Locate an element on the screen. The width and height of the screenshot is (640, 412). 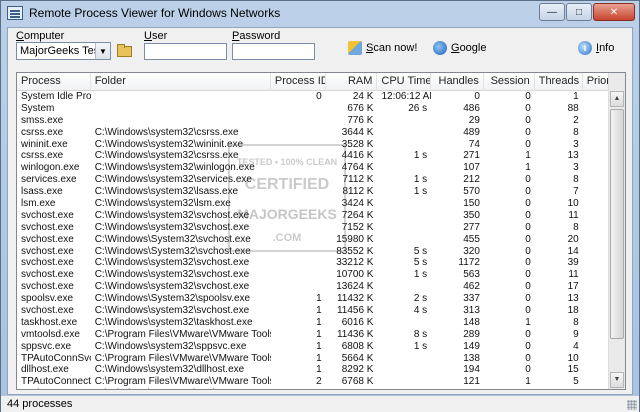
column-header-process-id: Process ID is located at coordinates (298, 82).